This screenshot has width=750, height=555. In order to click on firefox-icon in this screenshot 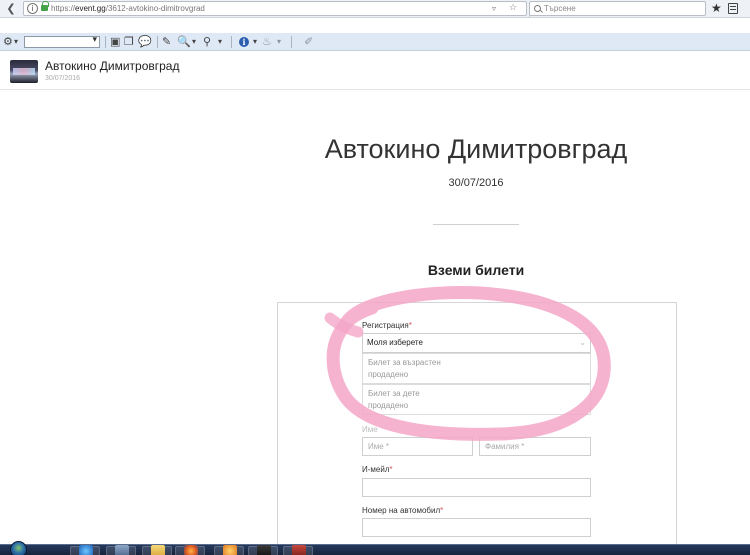, I will do `click(191, 550)`.